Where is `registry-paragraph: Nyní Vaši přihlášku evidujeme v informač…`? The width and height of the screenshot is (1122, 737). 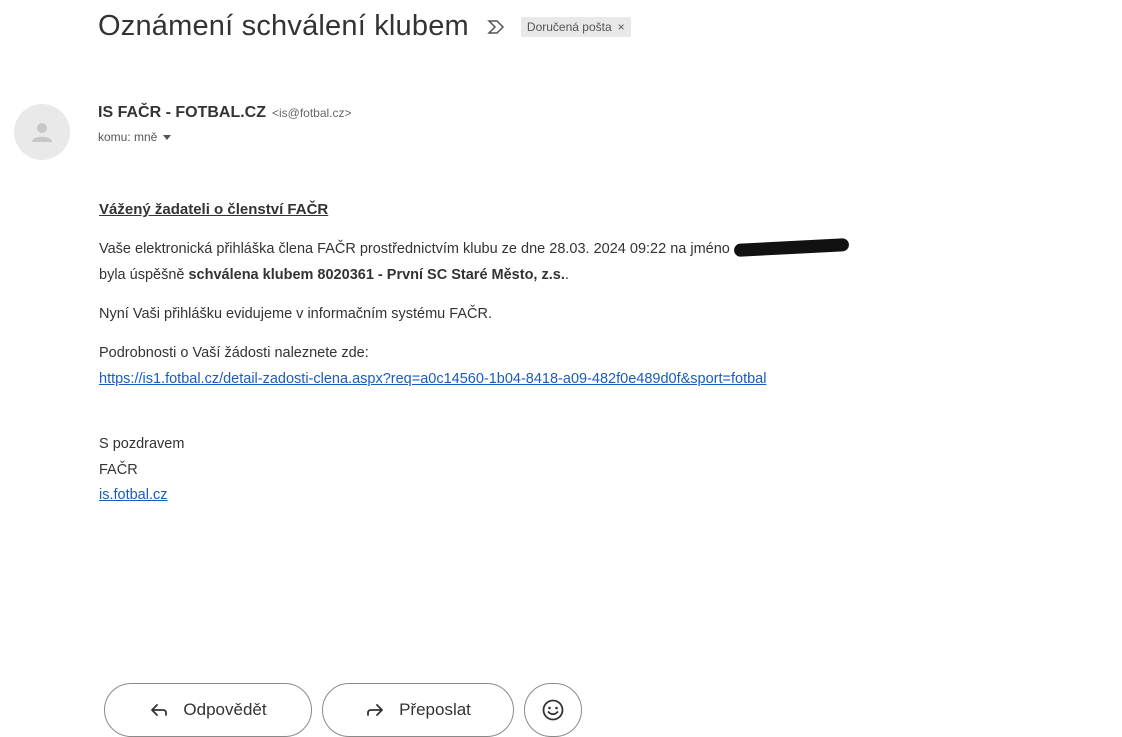
registry-paragraph: Nyní Vaši přihlášku evidujeme v informač… is located at coordinates (295, 314).